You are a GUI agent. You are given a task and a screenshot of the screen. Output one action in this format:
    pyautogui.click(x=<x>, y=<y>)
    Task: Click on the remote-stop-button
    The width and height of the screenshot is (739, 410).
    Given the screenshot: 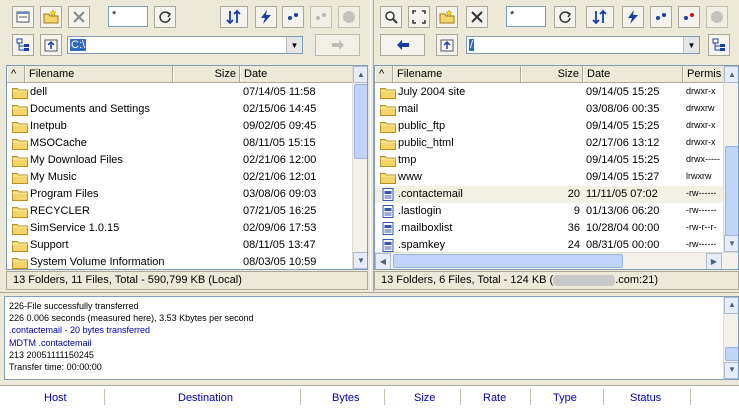 What is the action you would take?
    pyautogui.click(x=717, y=17)
    